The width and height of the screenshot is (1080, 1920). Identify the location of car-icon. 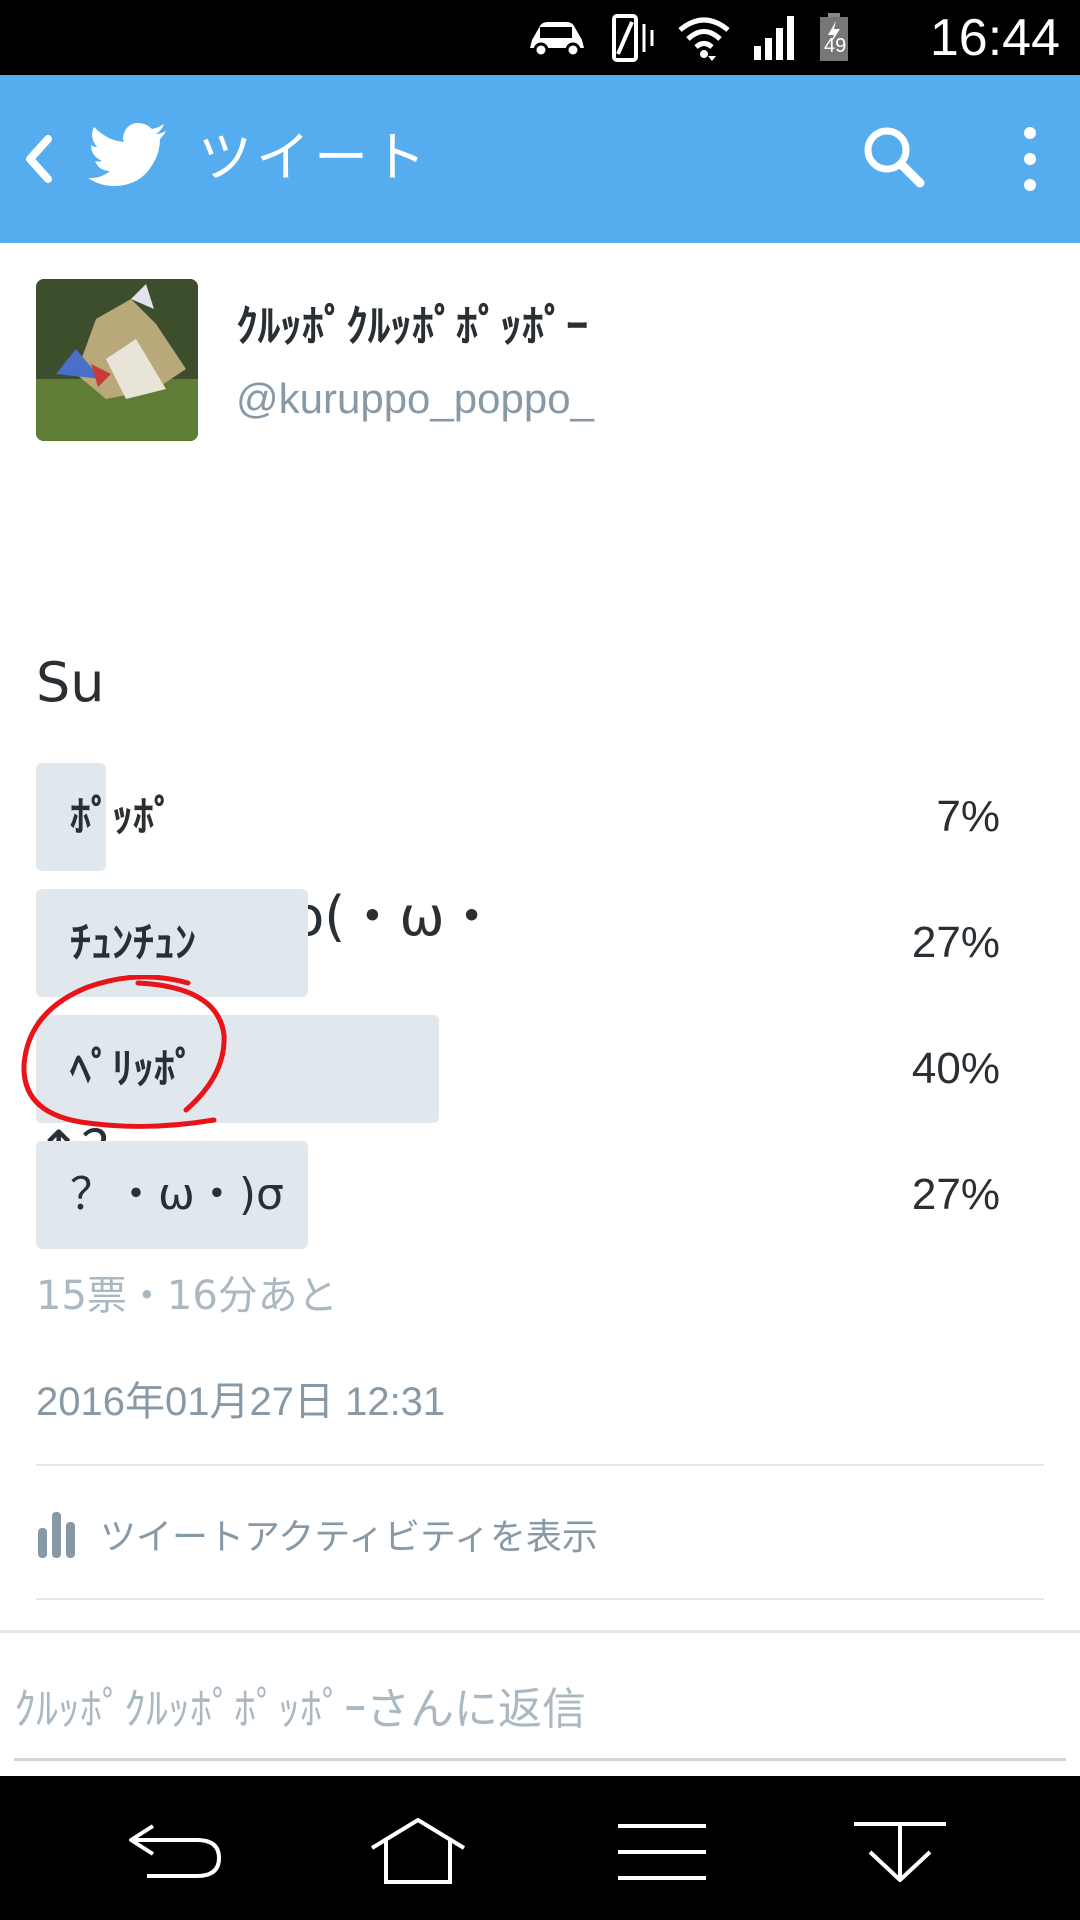
(557, 39).